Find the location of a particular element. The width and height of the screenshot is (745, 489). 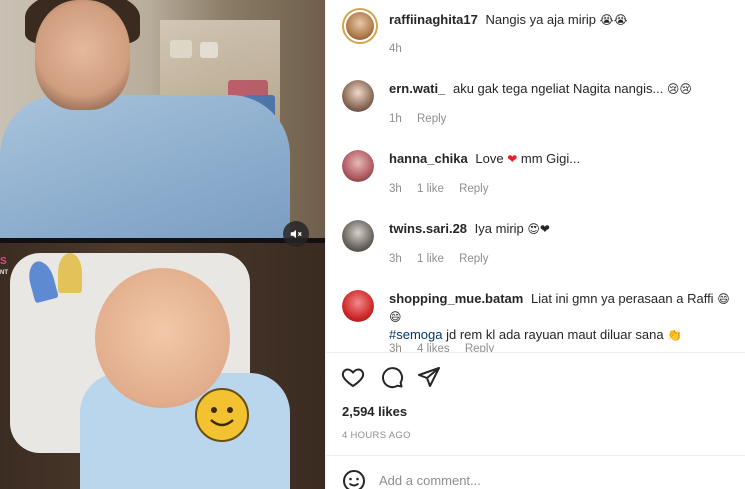

channel-logo: S NT is located at coordinates (4, 266).